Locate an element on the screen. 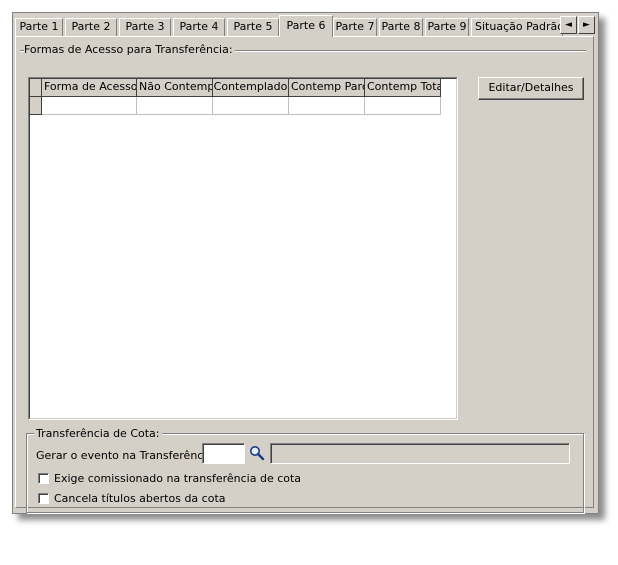 This screenshot has height=565, width=618. tab-scroll-left-button: ◄ is located at coordinates (568, 25).